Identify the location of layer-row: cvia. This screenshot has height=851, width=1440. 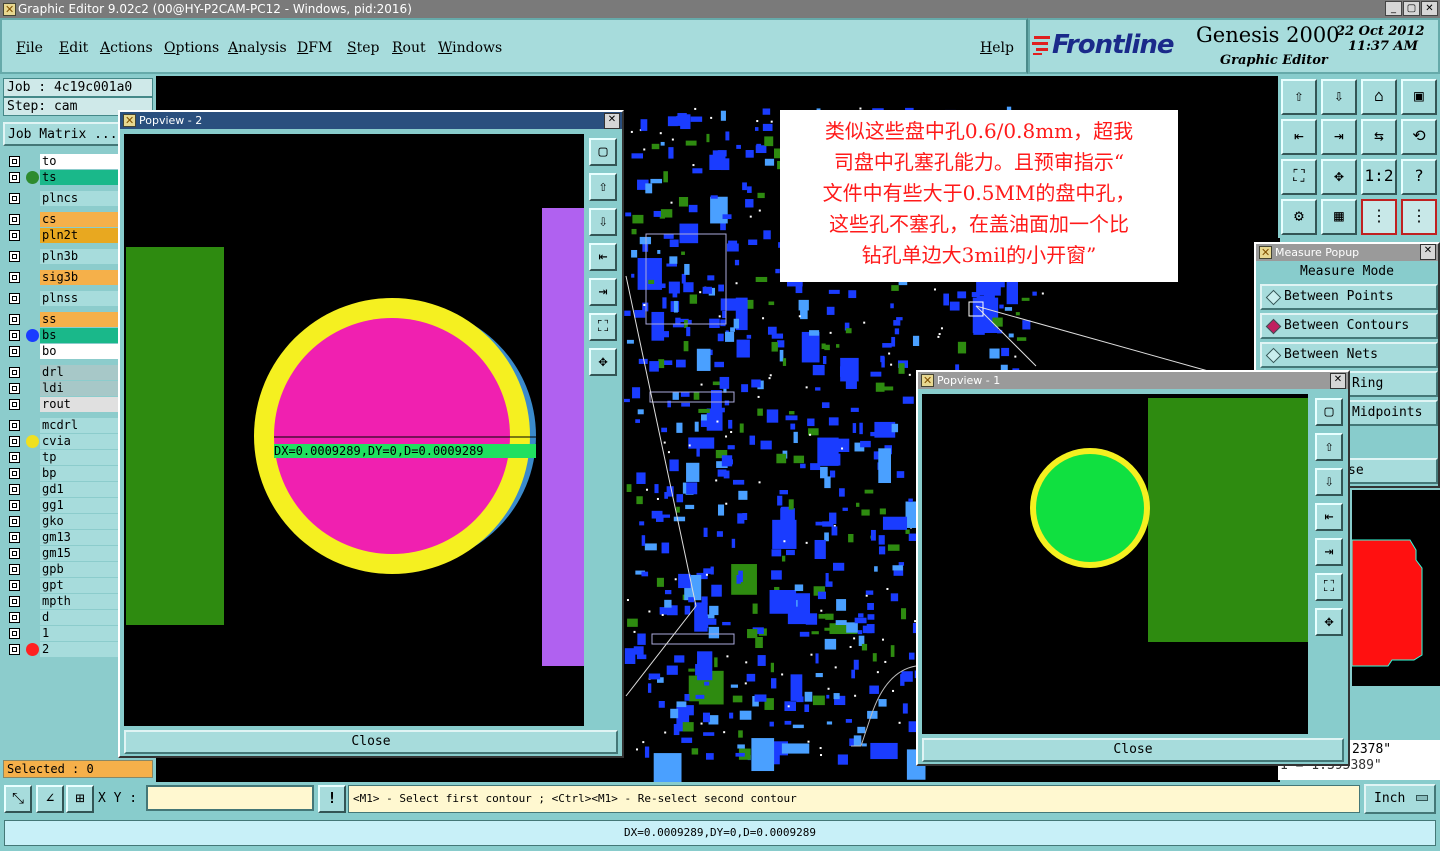
(62, 441).